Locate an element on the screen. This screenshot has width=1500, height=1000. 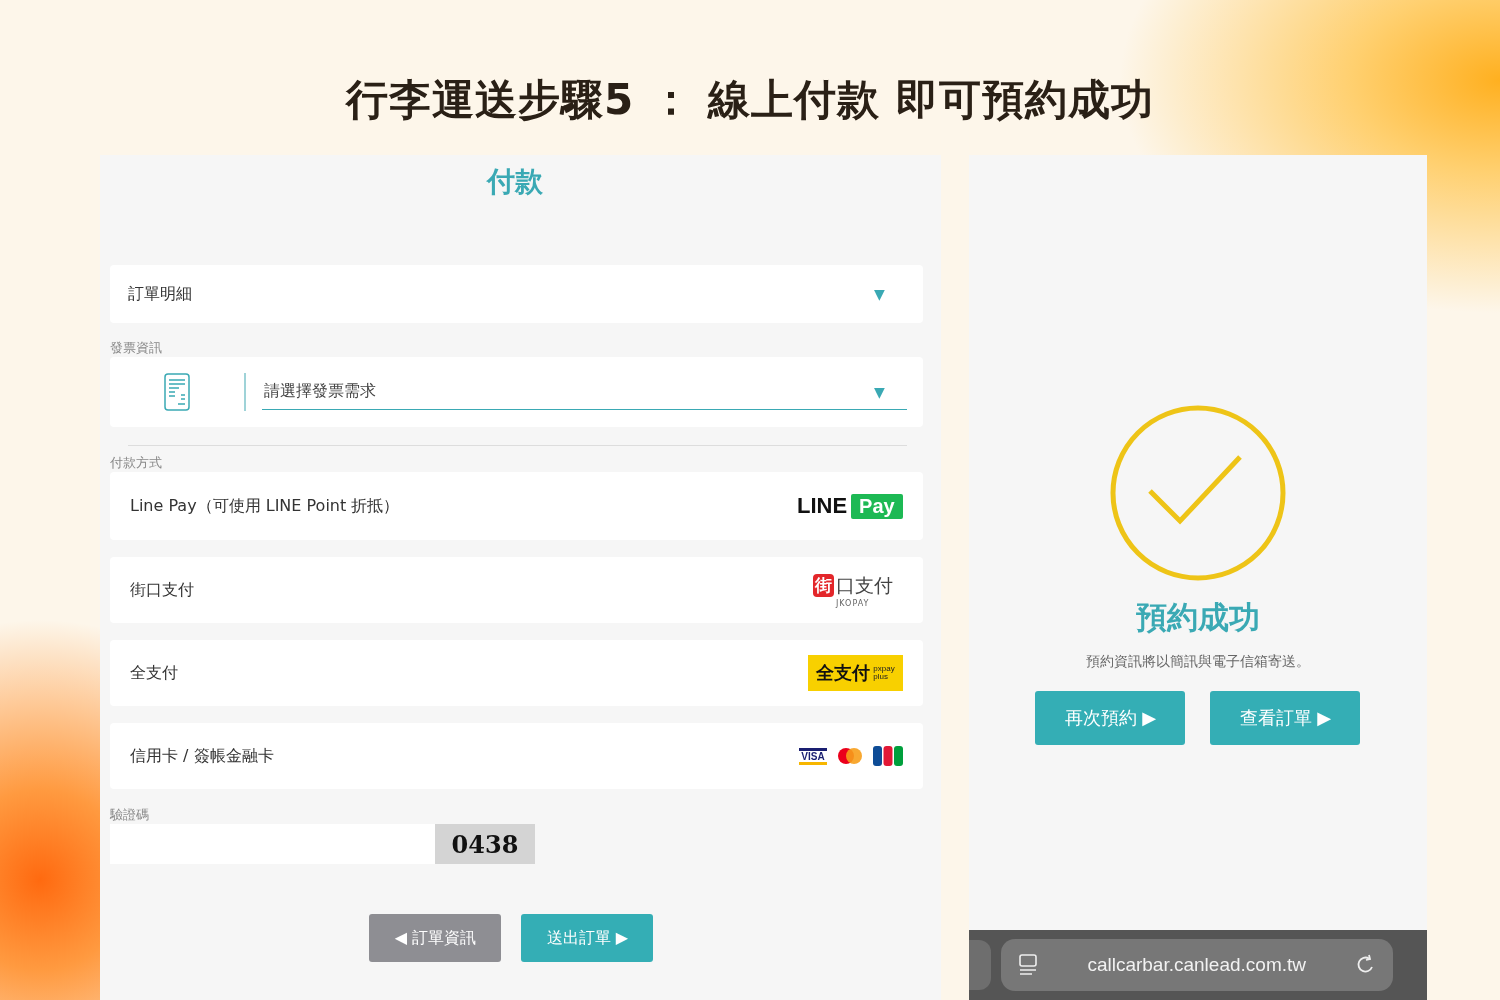
payment-option: Line Pay（可使用 LINE Point 折抵） LINE Pay is located at coordinates (516, 506).